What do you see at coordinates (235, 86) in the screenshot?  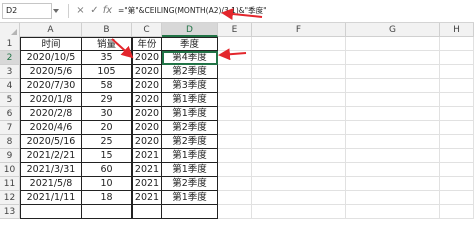 I see `cell-e4` at bounding box center [235, 86].